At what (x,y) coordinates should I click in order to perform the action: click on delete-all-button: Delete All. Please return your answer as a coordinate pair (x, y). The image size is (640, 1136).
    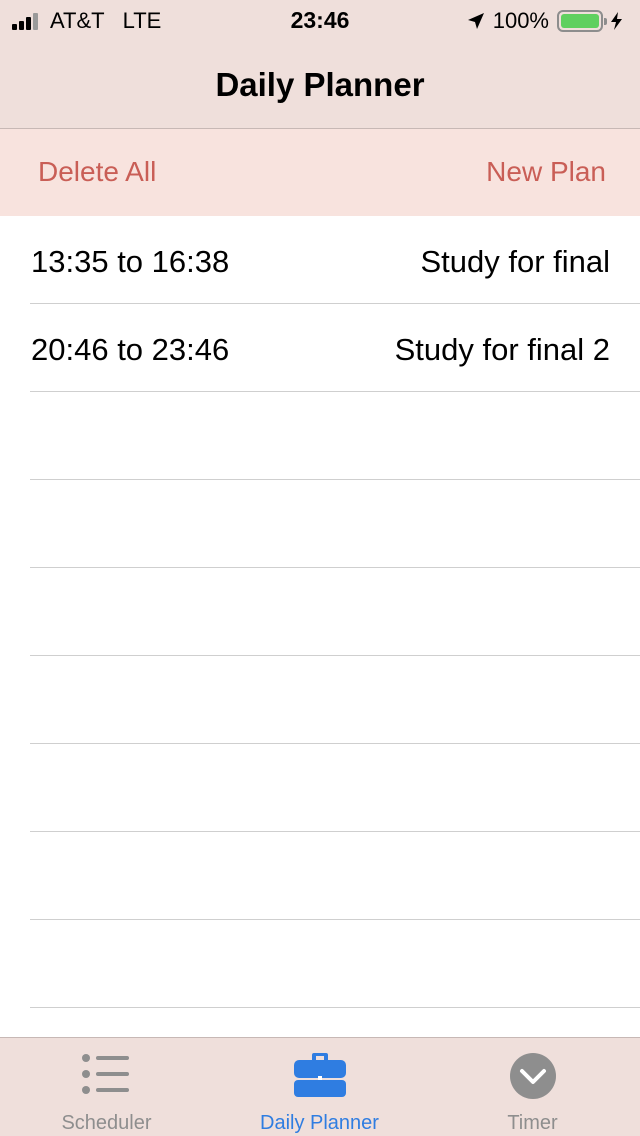
    Looking at the image, I should click on (97, 172).